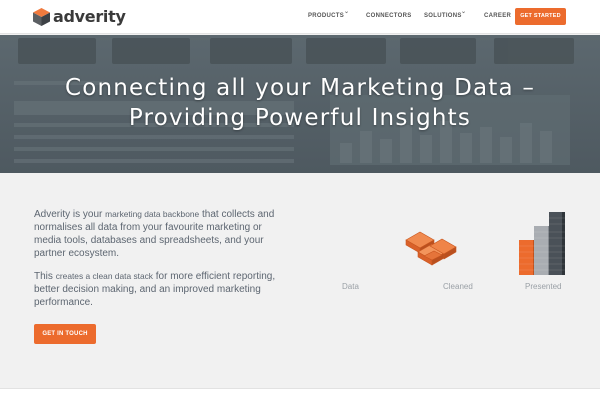 The image size is (600, 400). What do you see at coordinates (300, 88) in the screenshot?
I see `hero-headline-line1: Connecting all your Marketing Data –` at bounding box center [300, 88].